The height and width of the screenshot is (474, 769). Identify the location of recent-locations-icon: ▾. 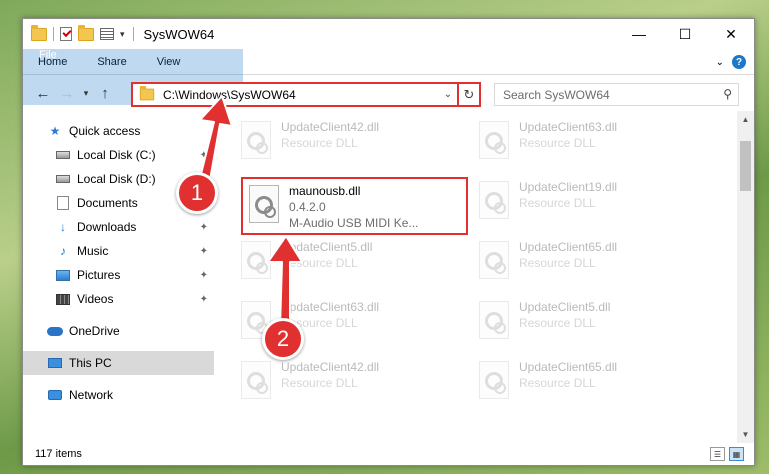
(86, 93).